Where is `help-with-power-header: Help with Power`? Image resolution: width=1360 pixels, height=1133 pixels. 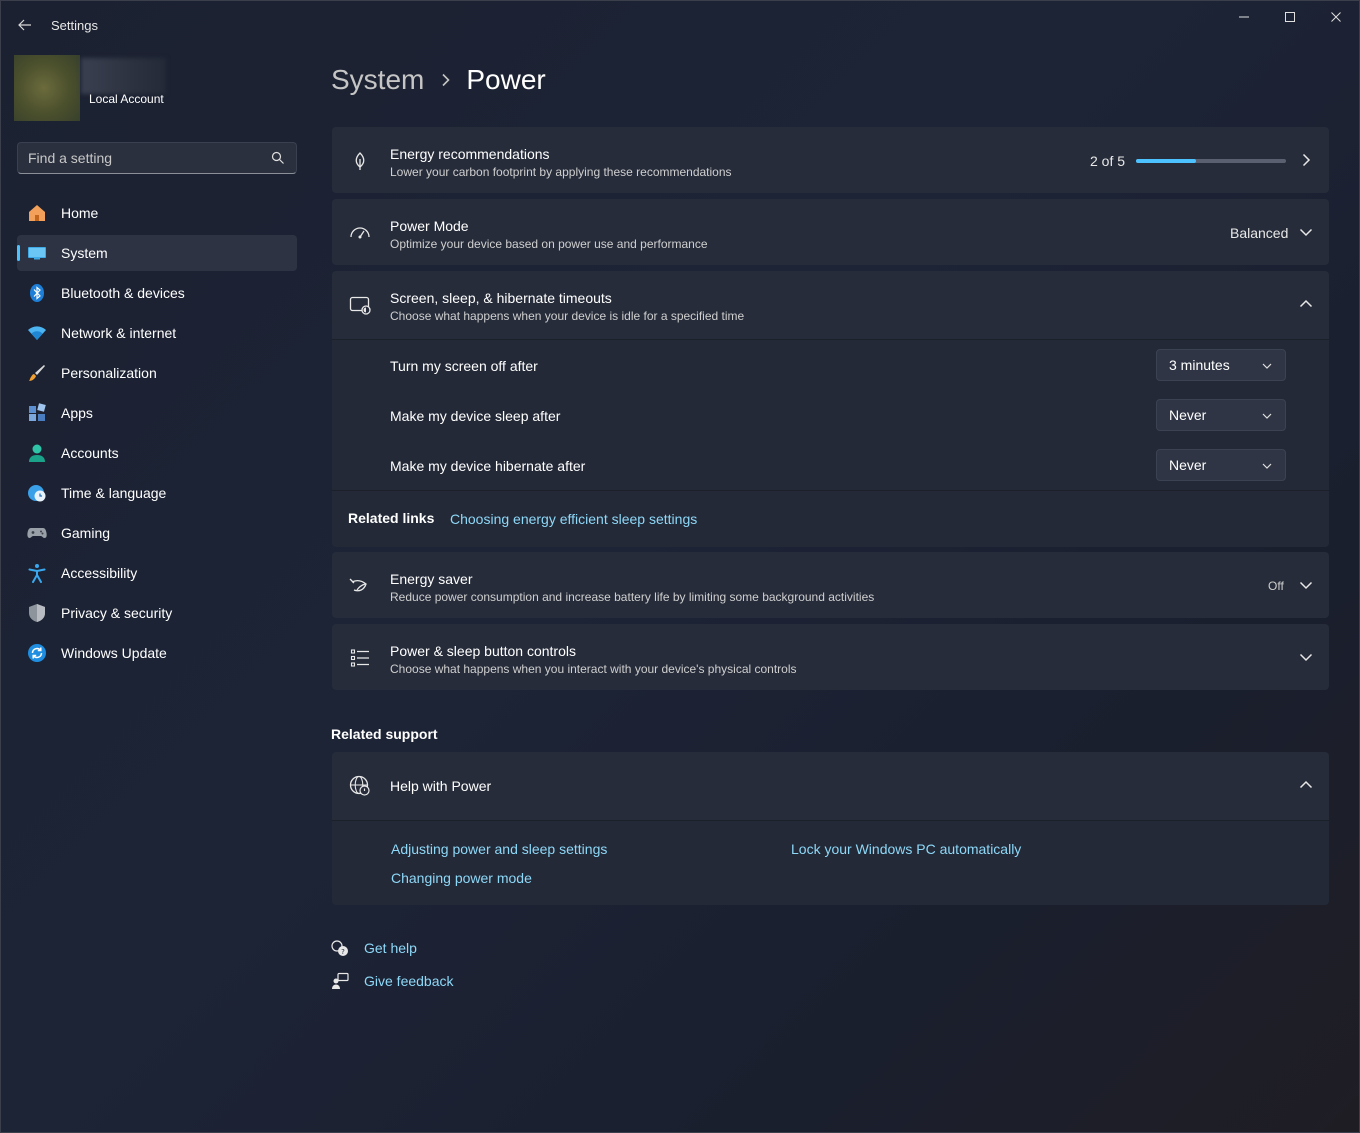
help-with-power-header: Help with Power is located at coordinates (830, 786).